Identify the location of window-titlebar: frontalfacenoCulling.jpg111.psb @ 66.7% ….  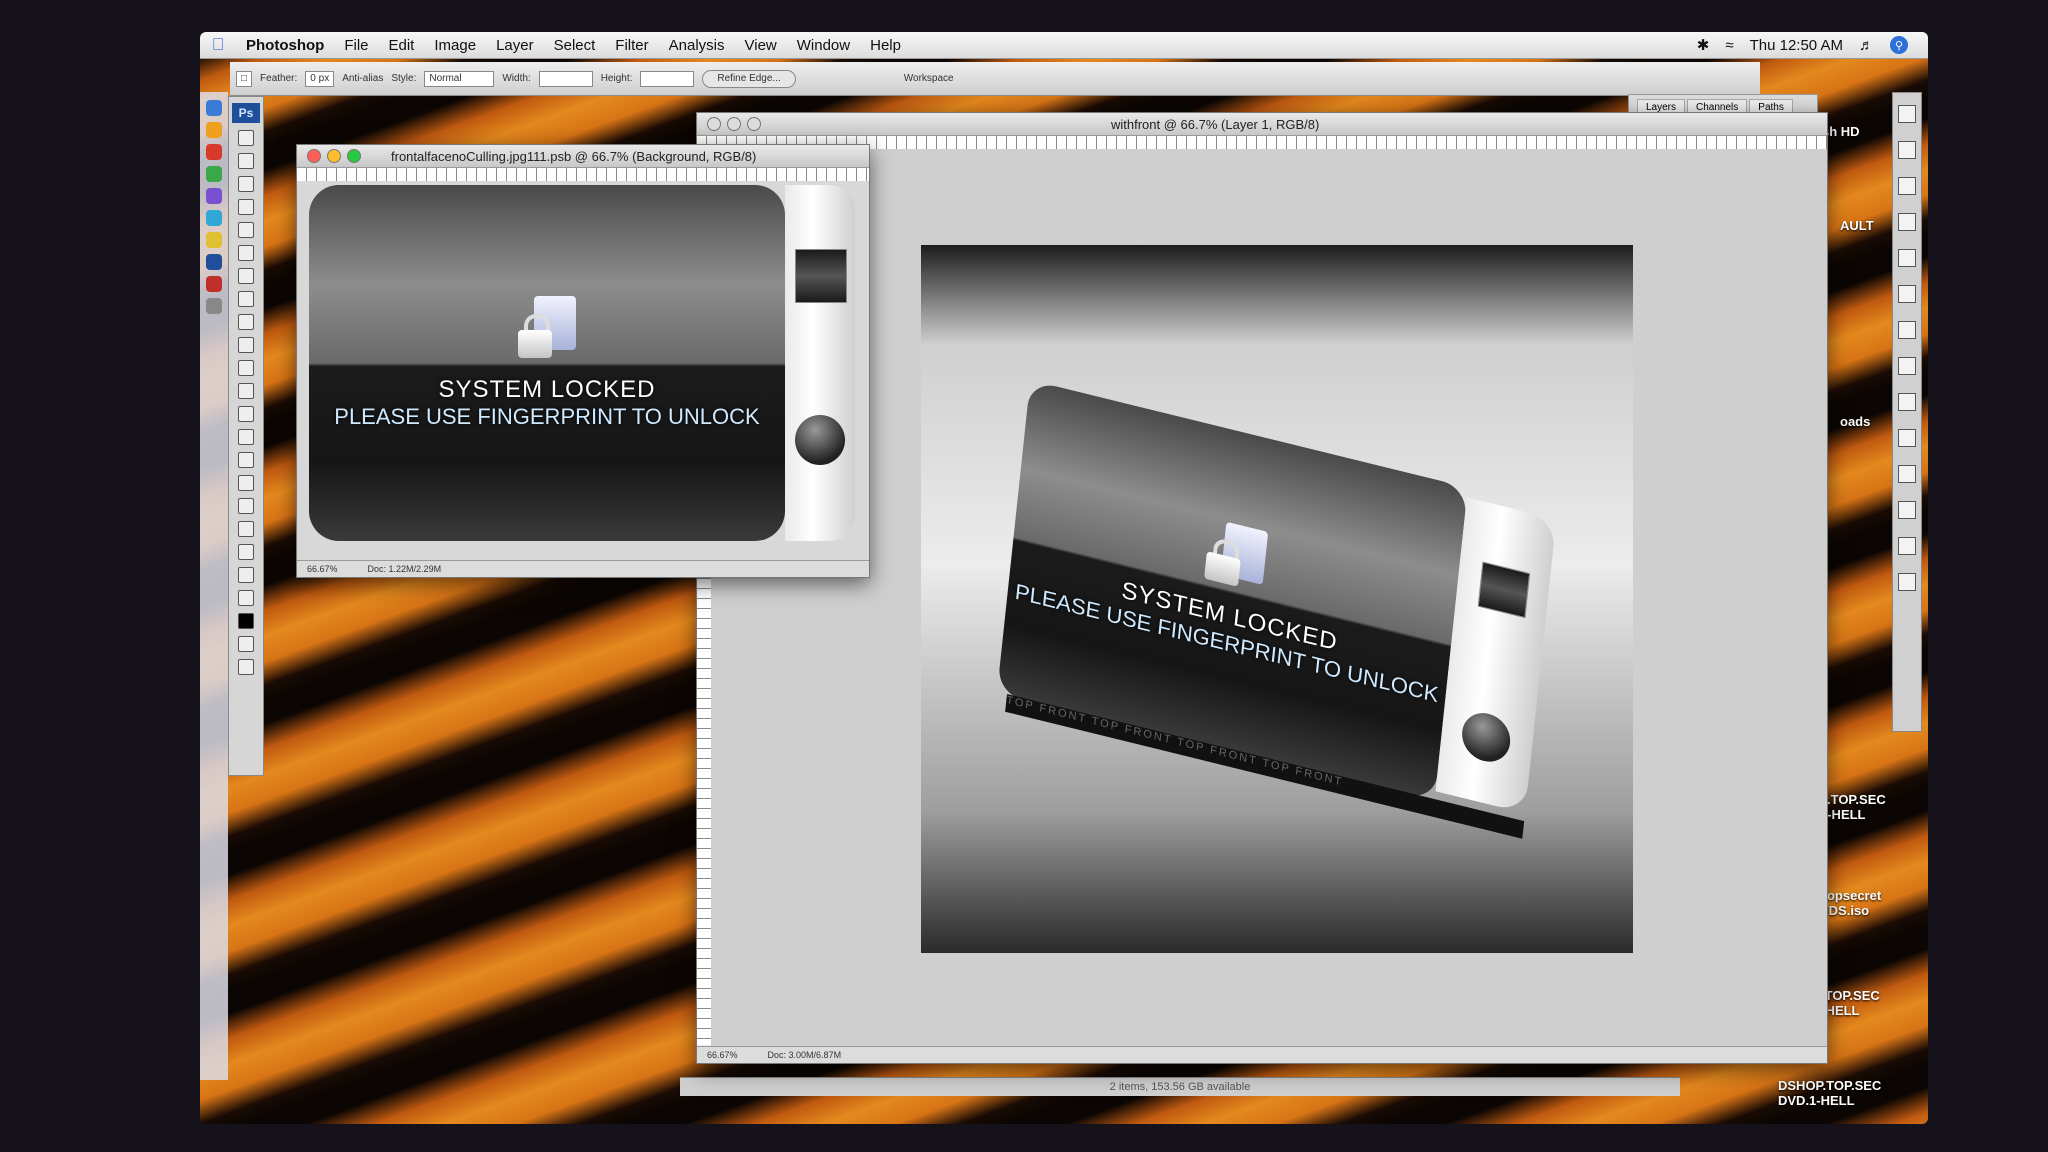
(583, 156).